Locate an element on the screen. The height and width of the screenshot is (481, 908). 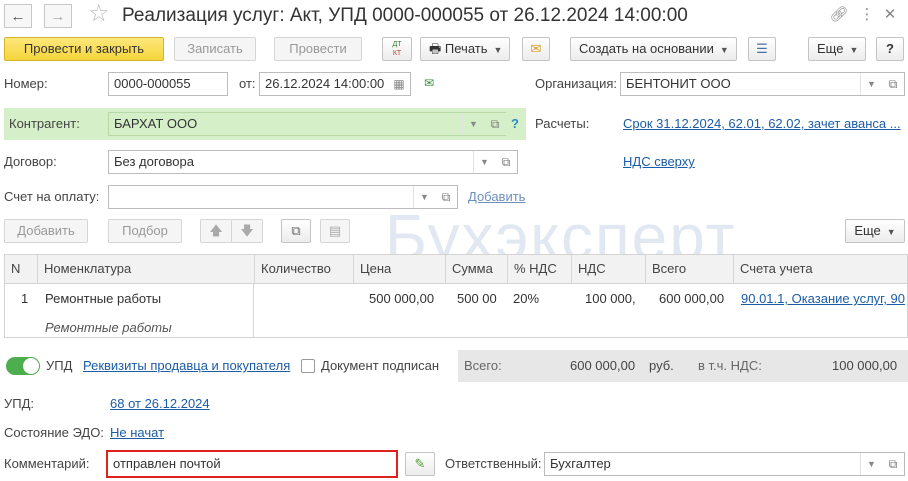
table-more-label: Еще is located at coordinates (867, 230).